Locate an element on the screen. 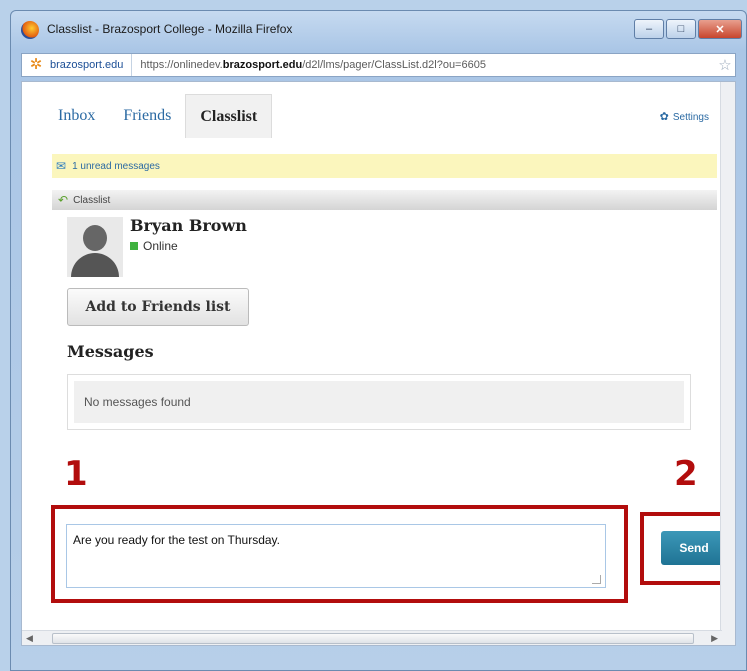 This screenshot has height=671, width=747. firefox-logo-icon is located at coordinates (30, 30).